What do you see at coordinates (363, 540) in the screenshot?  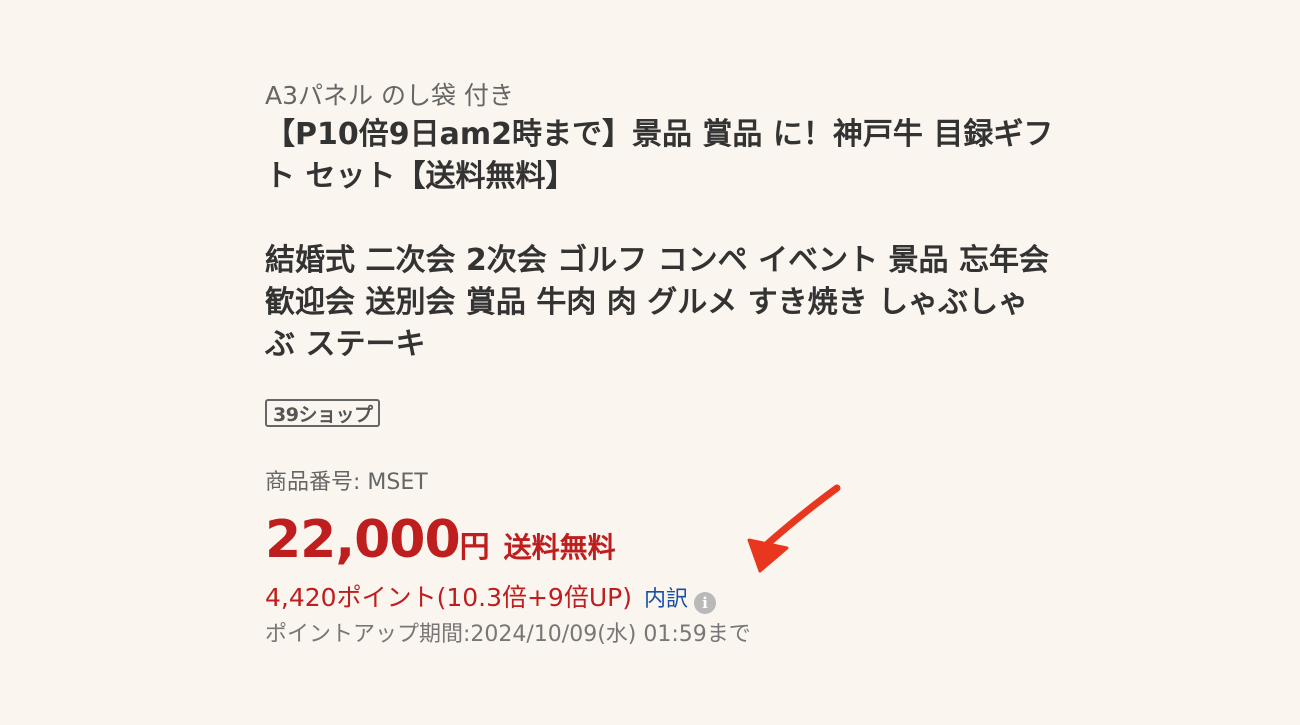 I see `price-value: 22,000` at bounding box center [363, 540].